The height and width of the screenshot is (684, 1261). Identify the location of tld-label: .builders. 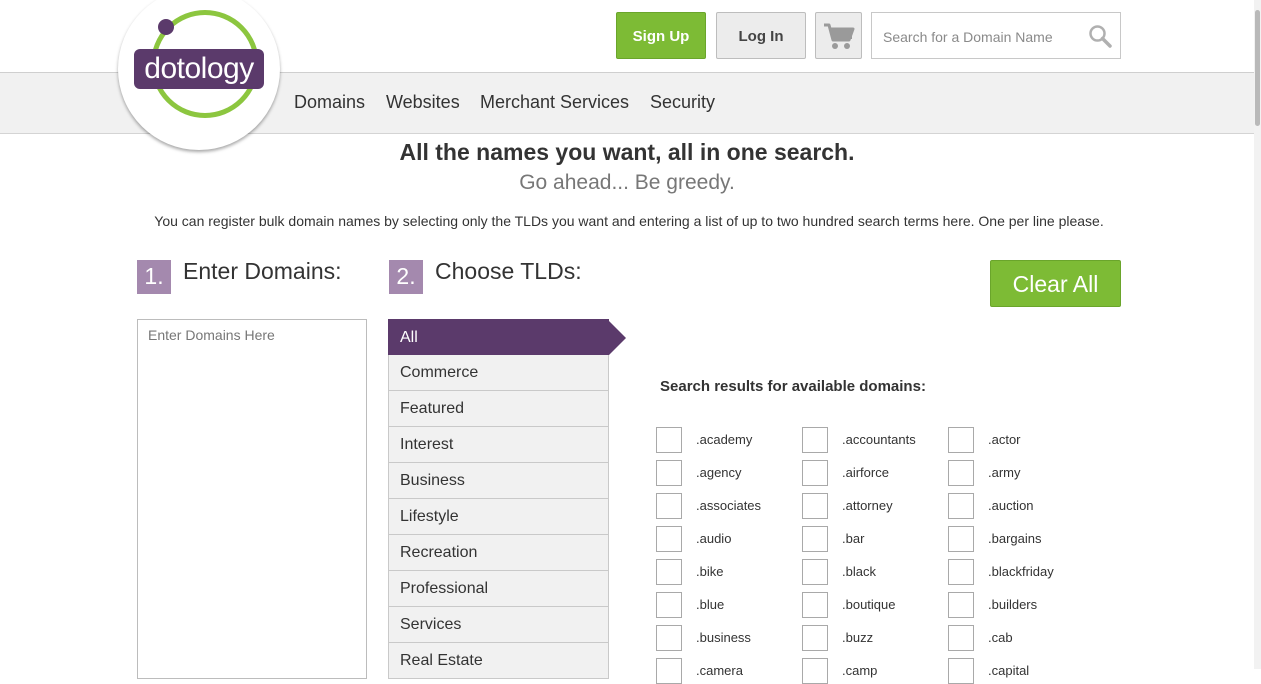
(1013, 604).